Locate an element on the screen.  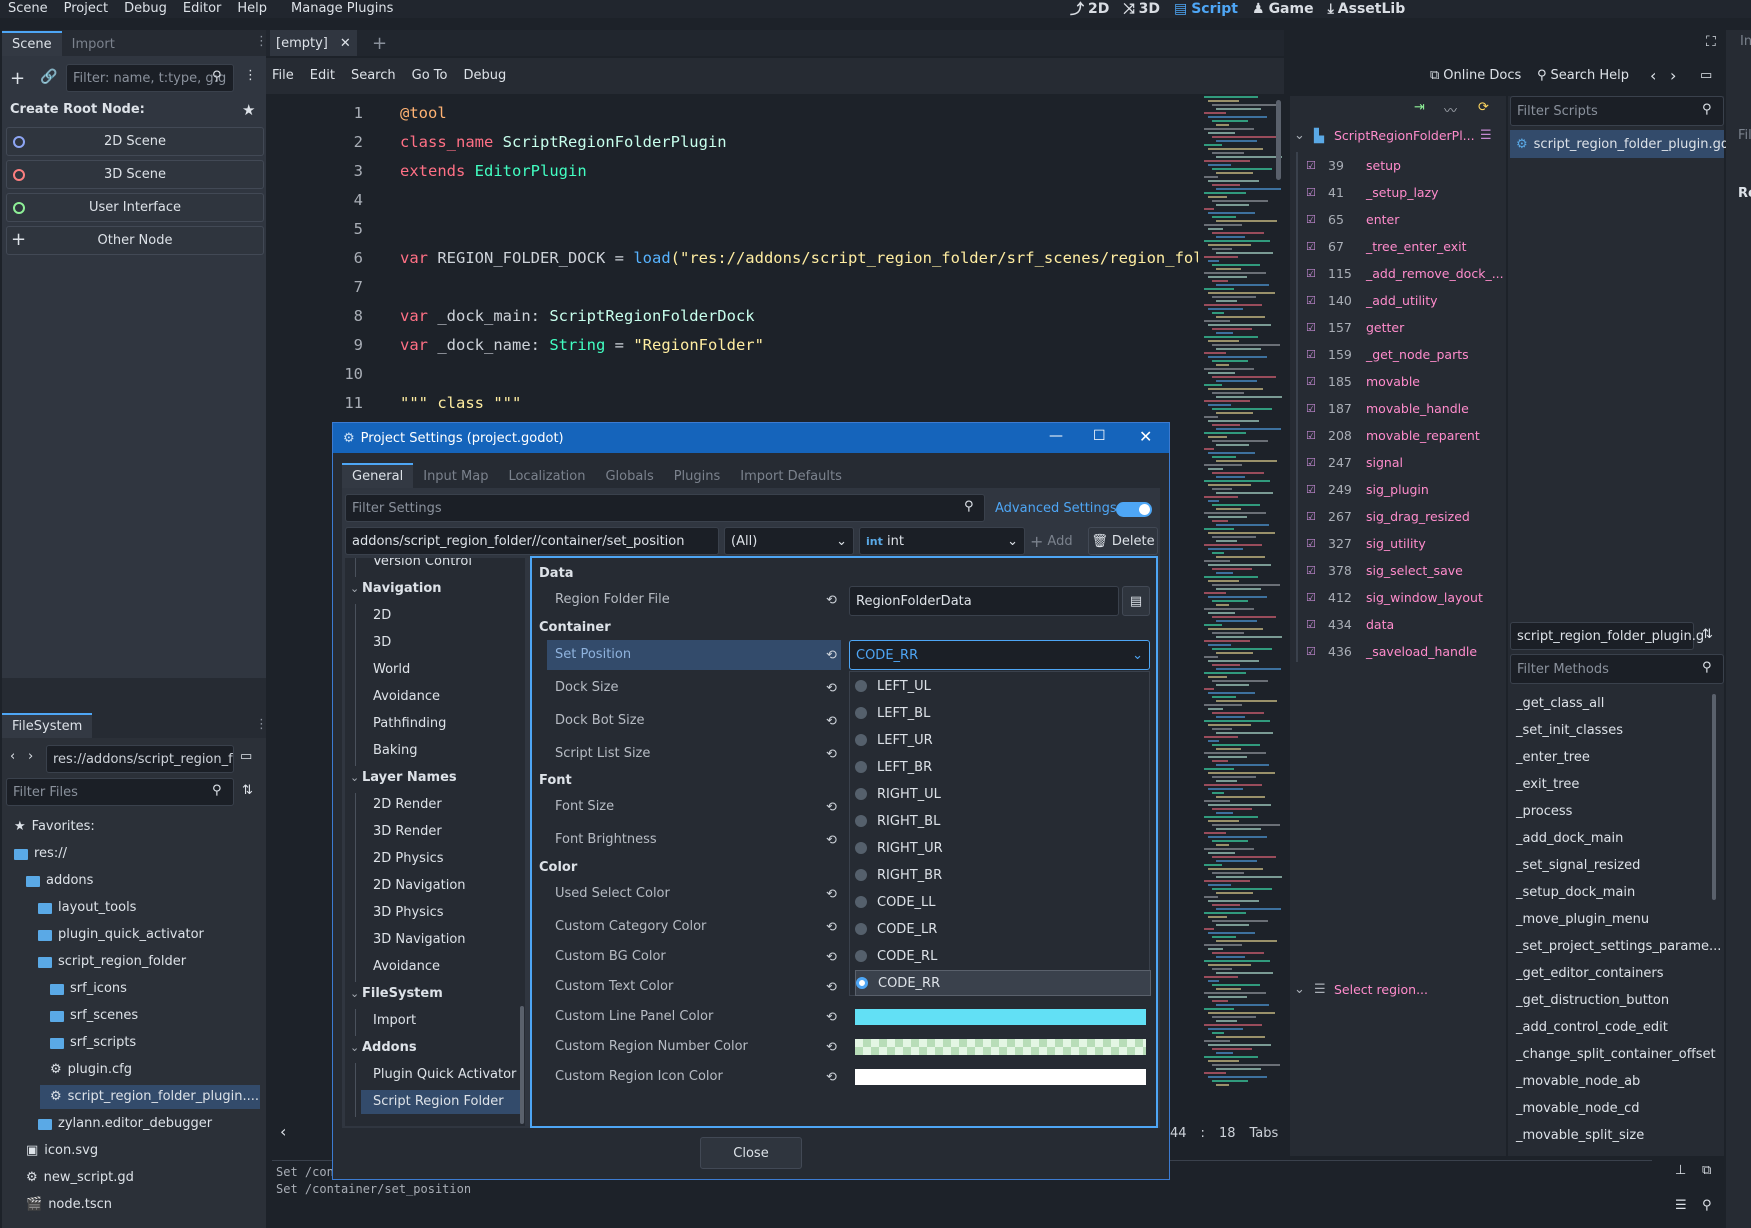
settings-category: Layer Names is located at coordinates (409, 778).